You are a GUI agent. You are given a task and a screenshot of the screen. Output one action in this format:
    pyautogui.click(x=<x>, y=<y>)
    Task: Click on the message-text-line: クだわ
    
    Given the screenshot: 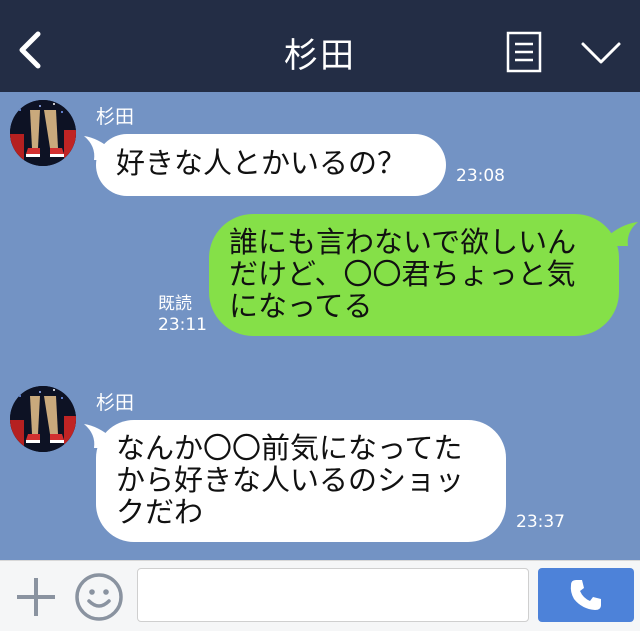 What is the action you would take?
    pyautogui.click(x=160, y=512)
    